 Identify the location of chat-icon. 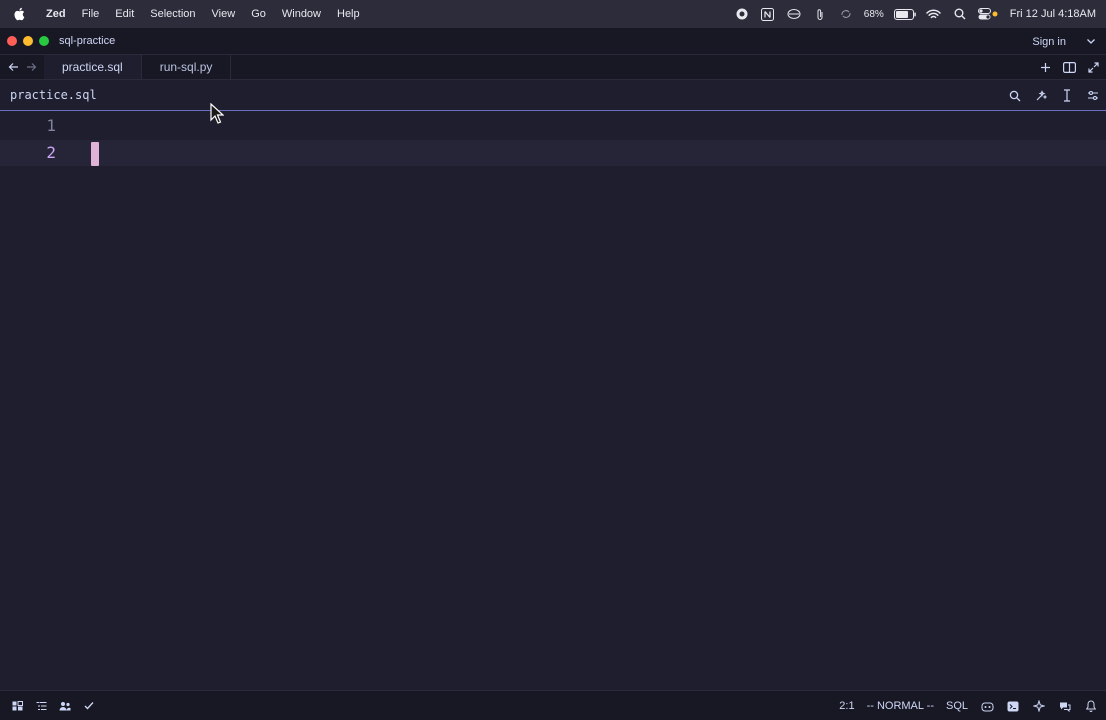
(1065, 706).